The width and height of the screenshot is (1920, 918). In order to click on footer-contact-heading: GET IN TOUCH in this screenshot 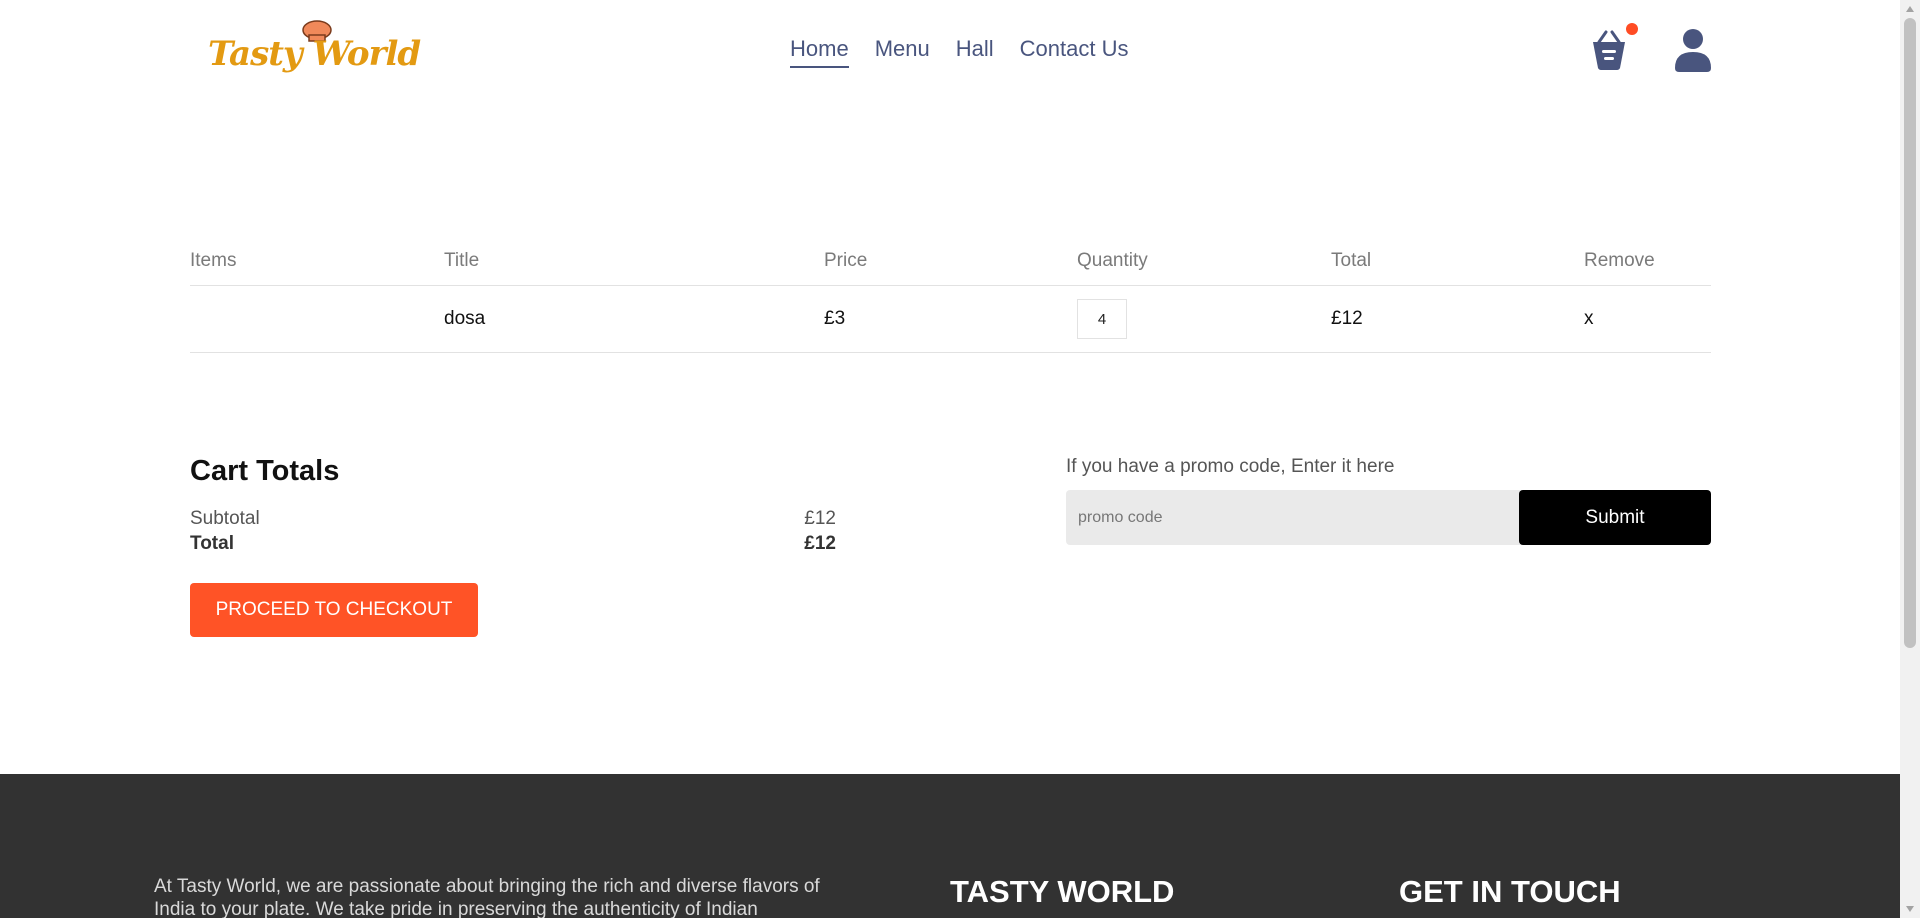, I will do `click(1510, 891)`.